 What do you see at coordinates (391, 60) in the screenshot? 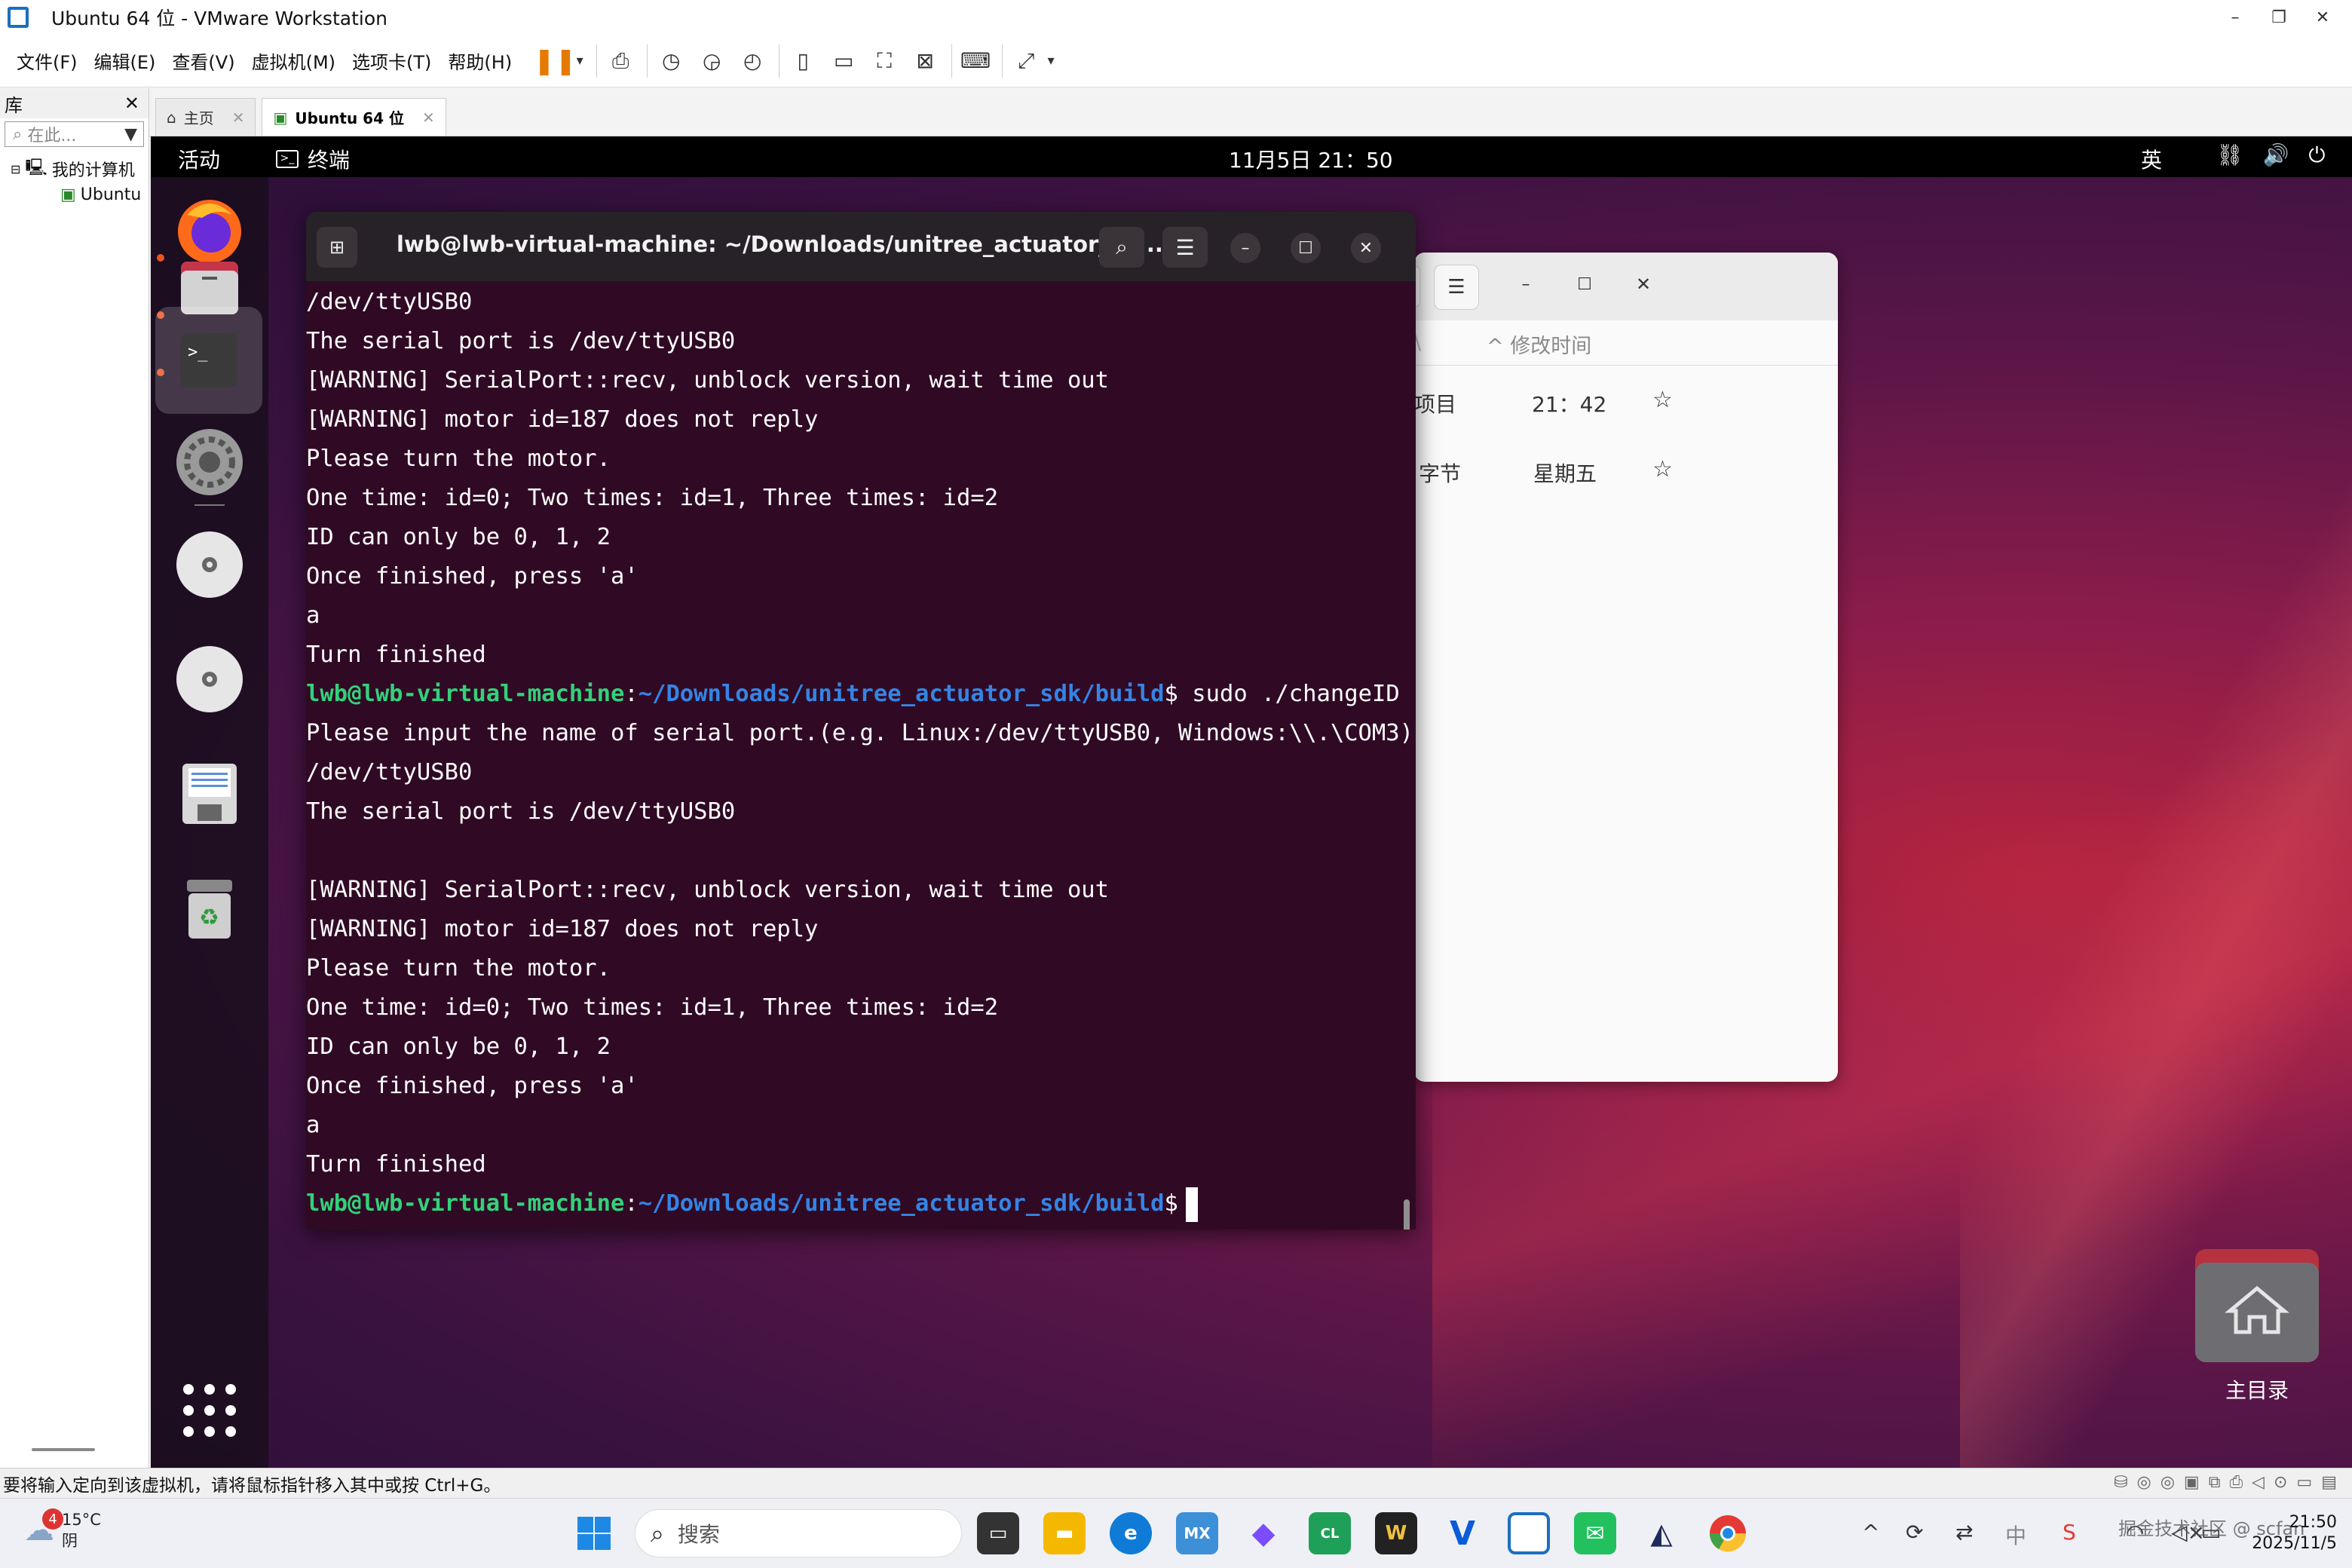
I see `menu-tabs: 选项卡(T)` at bounding box center [391, 60].